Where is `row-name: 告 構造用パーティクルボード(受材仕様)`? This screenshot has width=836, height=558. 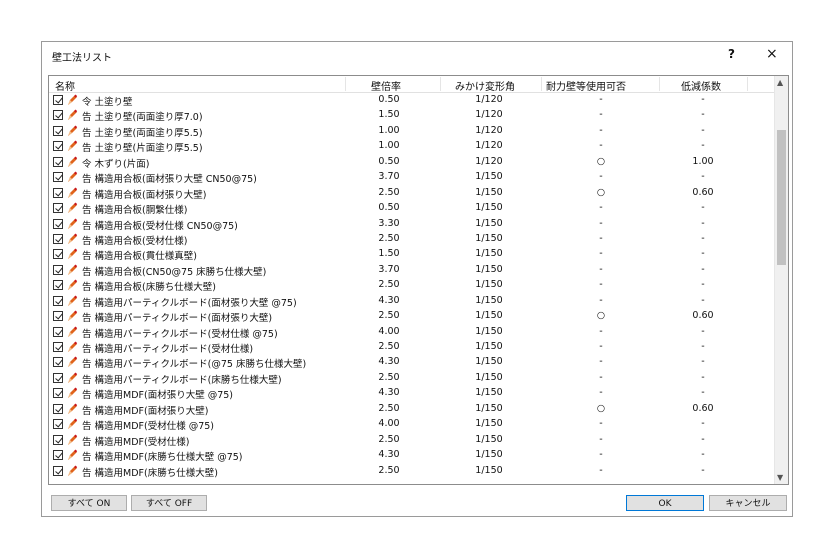
row-name: 告 構造用パーティクルボード(受材仕様) is located at coordinates (168, 349).